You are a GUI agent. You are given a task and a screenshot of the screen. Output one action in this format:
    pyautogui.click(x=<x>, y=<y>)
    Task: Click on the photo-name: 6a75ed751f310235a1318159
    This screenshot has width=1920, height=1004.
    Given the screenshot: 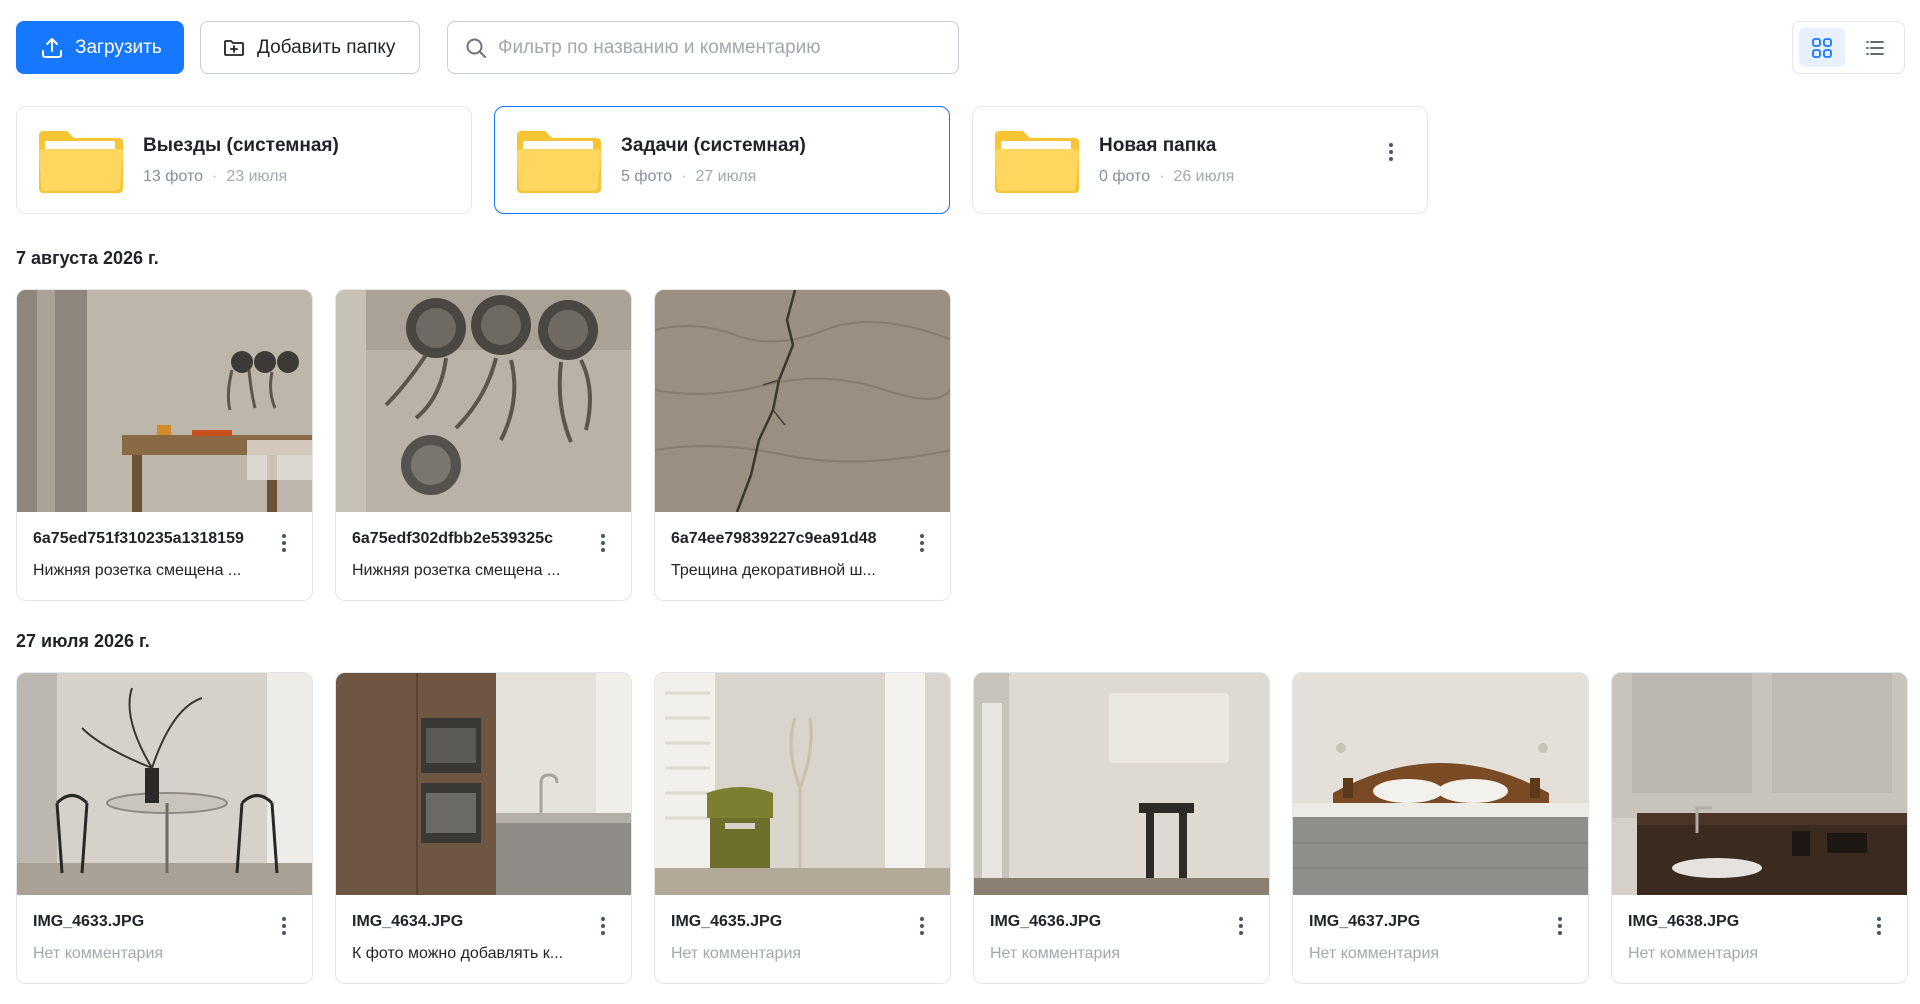 What is the action you would take?
    pyautogui.click(x=138, y=538)
    